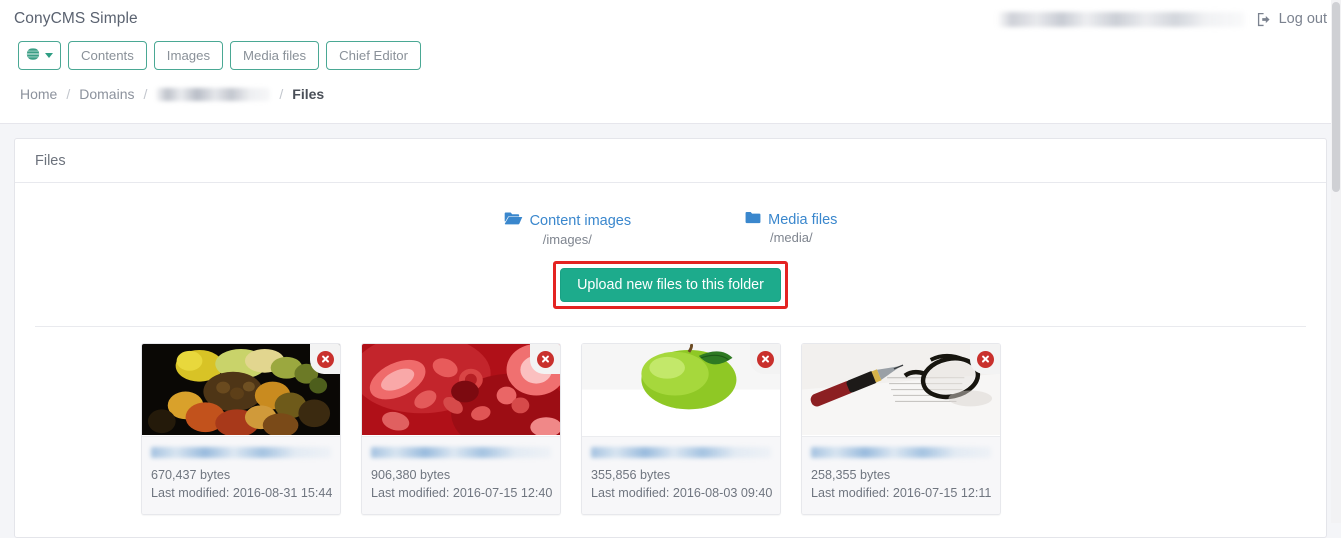 This screenshot has height=538, width=1341. I want to click on breadcrumb: Home / Domains / / Files, so click(172, 94).